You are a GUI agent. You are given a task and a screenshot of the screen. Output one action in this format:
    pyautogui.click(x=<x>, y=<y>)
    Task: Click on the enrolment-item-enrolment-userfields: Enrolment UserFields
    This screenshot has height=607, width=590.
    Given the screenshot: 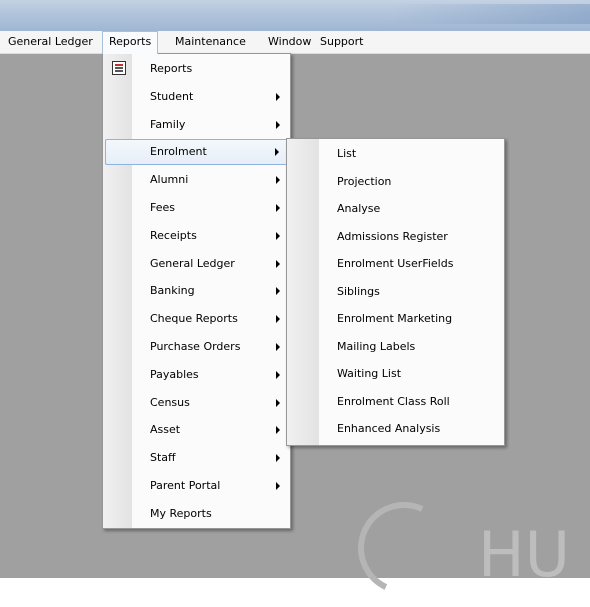 What is the action you would take?
    pyautogui.click(x=395, y=264)
    